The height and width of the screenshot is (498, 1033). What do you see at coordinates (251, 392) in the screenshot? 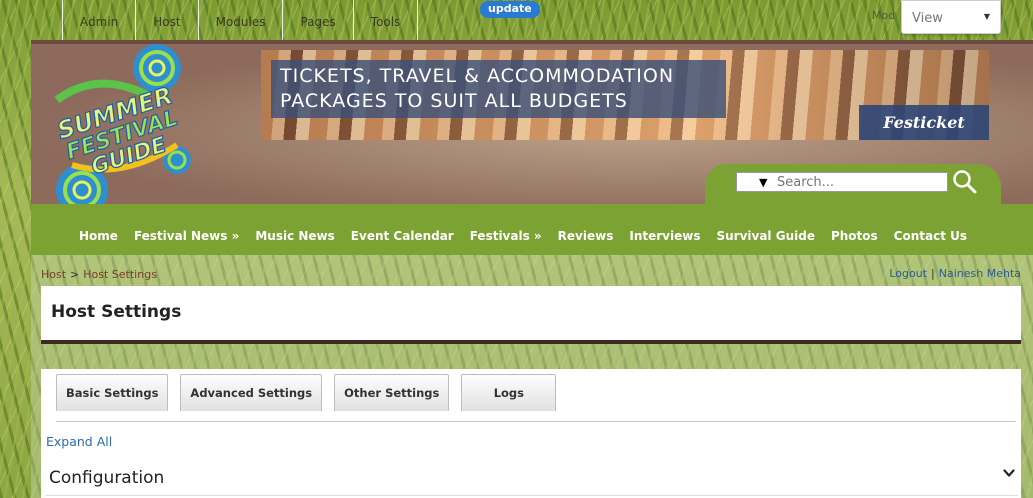
I see `tab-advanced-settings: Advanced Settings` at bounding box center [251, 392].